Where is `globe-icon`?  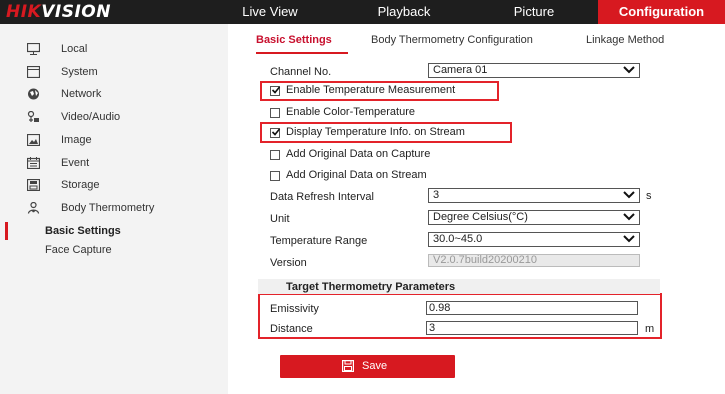
globe-icon is located at coordinates (33, 94).